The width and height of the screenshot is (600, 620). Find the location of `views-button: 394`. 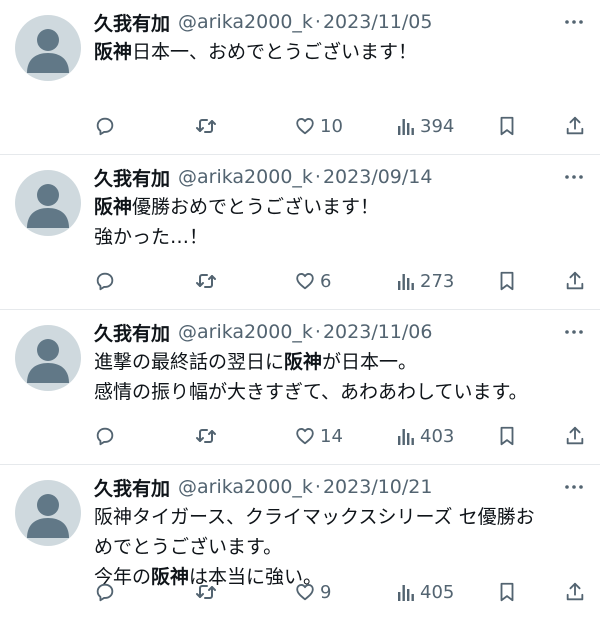

views-button: 394 is located at coordinates (425, 126).